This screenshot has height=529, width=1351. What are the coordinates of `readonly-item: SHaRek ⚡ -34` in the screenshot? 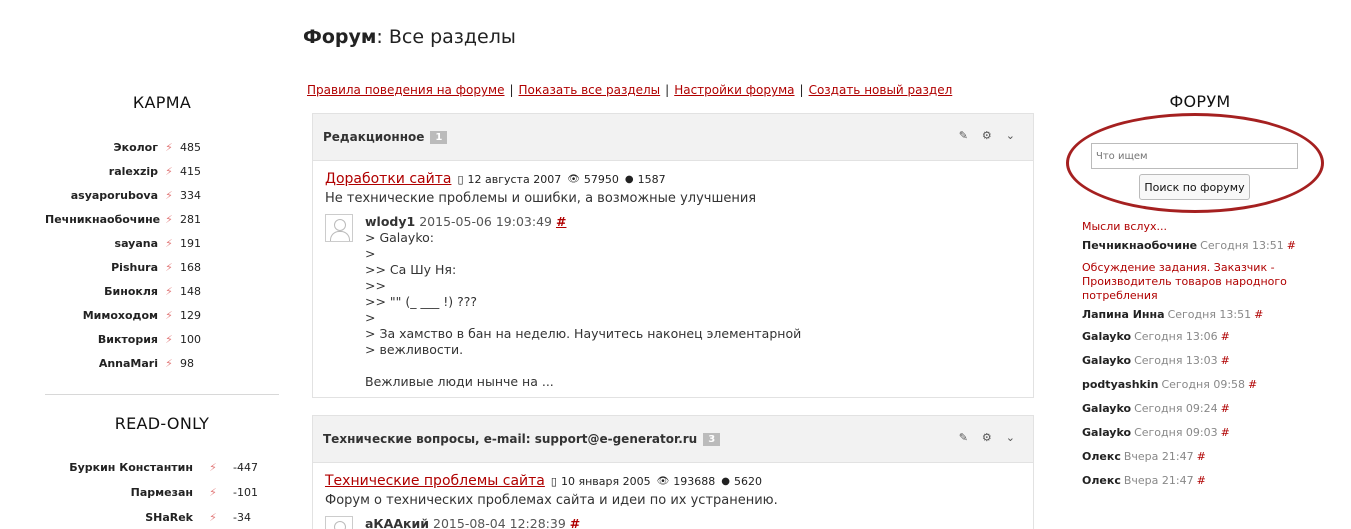 It's located at (162, 517).